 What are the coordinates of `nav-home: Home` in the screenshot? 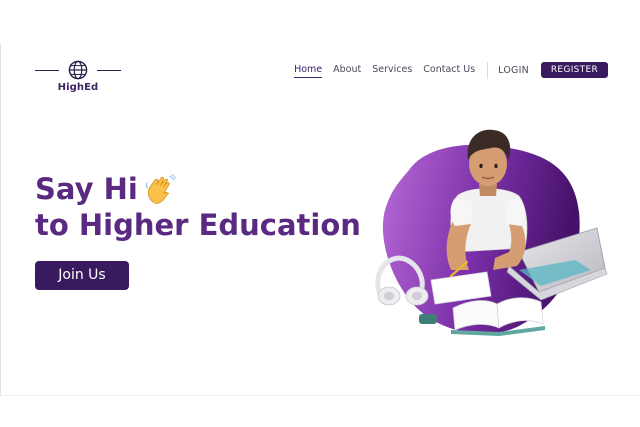 It's located at (308, 70).